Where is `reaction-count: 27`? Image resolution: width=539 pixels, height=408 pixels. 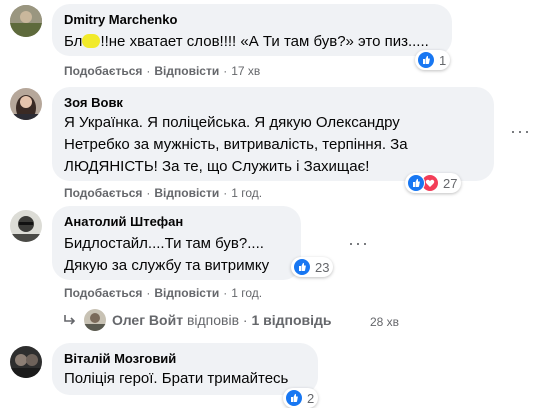 reaction-count: 27 is located at coordinates (433, 183).